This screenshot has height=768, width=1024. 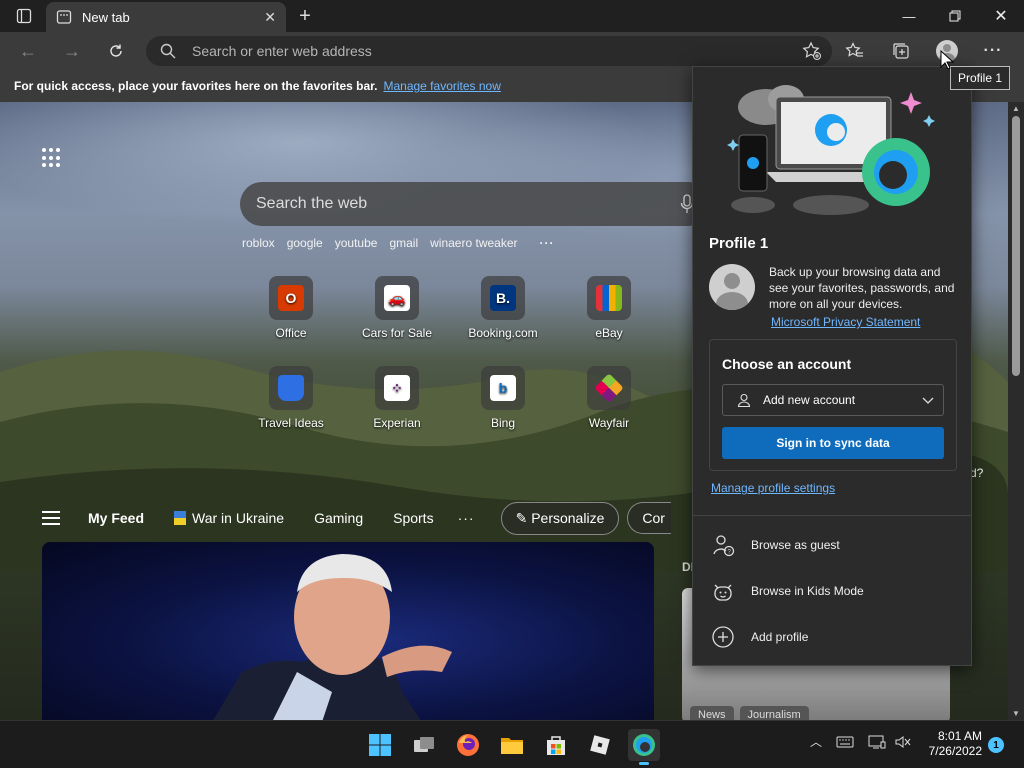 I want to click on browse-kids-mode-button: Browse in Kids Mode, so click(x=787, y=591).